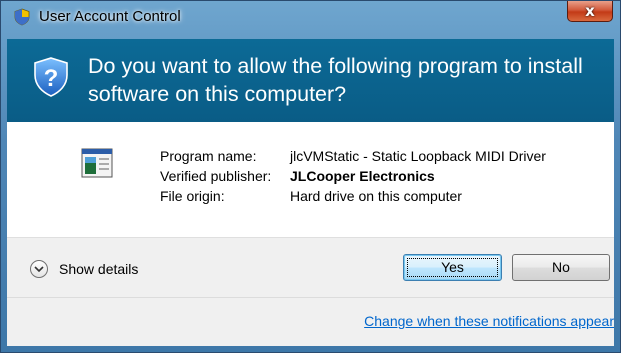  What do you see at coordinates (97, 163) in the screenshot?
I see `program-window-icon` at bounding box center [97, 163].